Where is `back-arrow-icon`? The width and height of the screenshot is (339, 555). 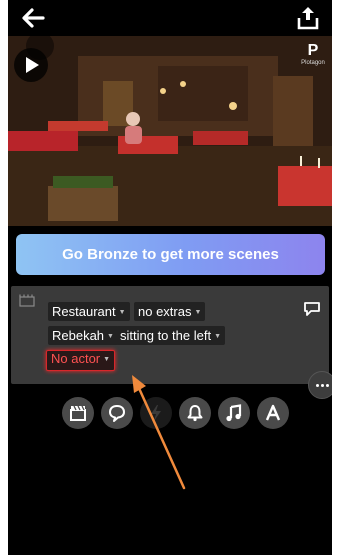 back-arrow-icon is located at coordinates (34, 18).